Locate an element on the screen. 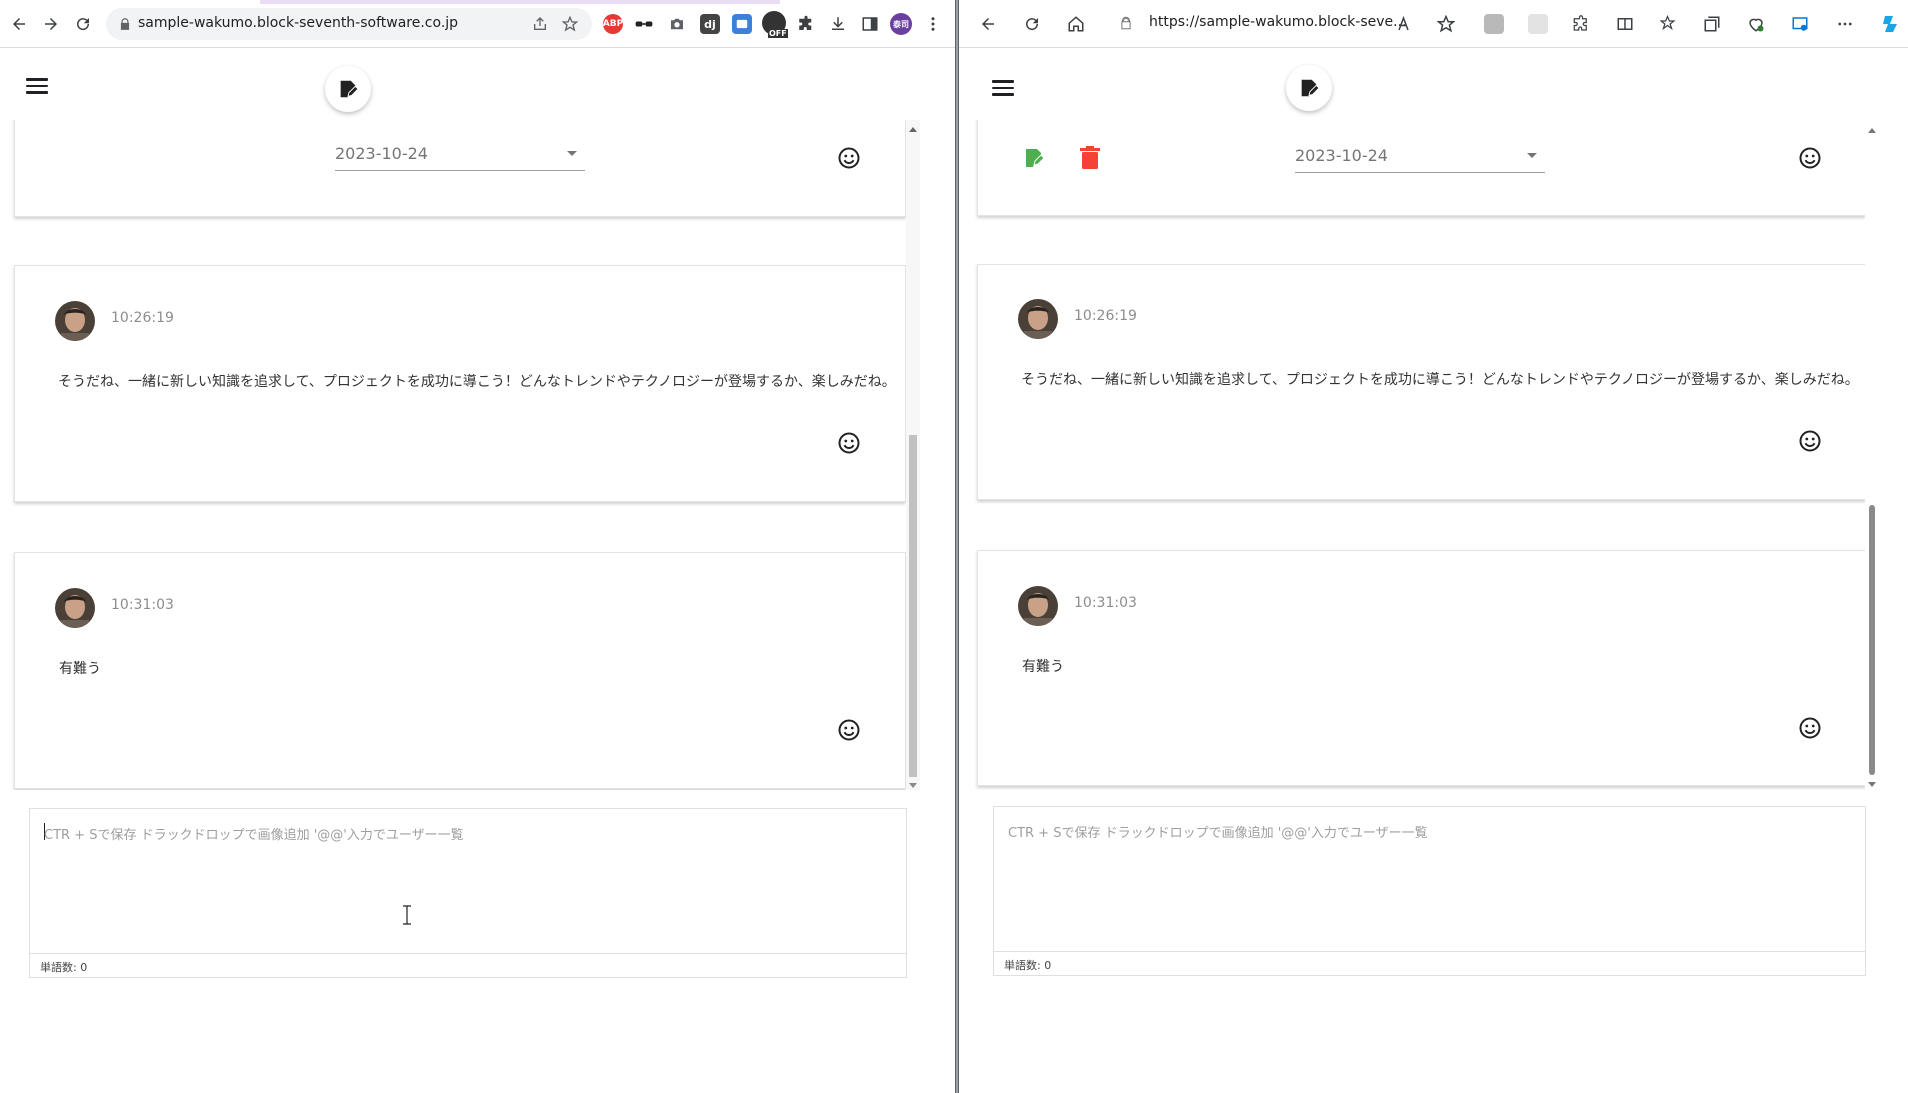 Image resolution: width=1908 pixels, height=1093 pixels. favorite-star-icon is located at coordinates (1446, 24).